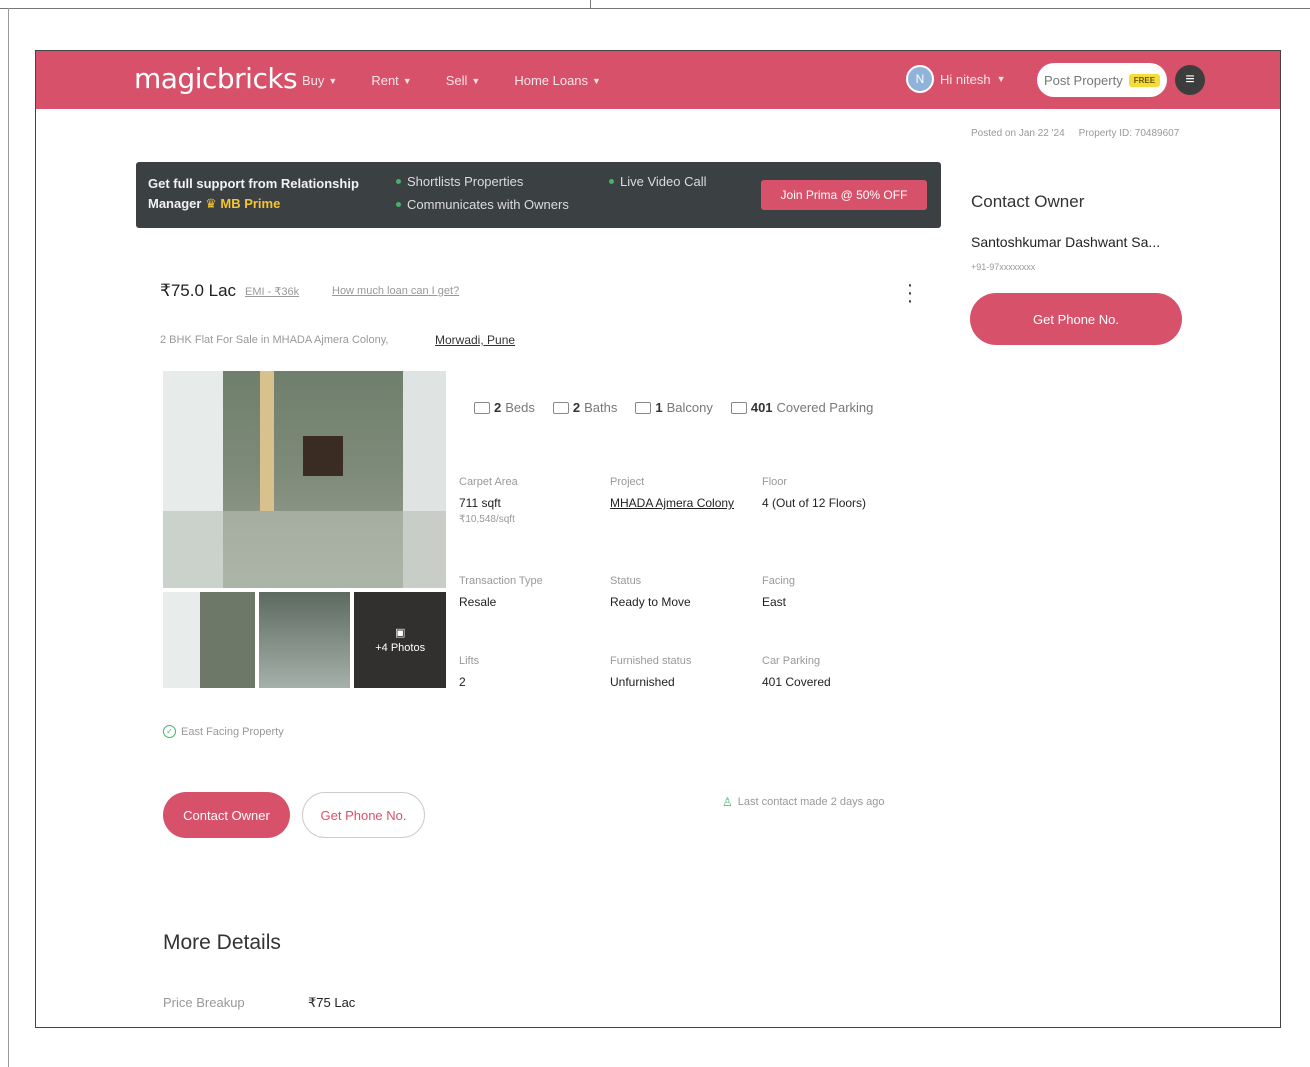 Image resolution: width=1310 pixels, height=1067 pixels. I want to click on prime-title-line1: Get full support from Relationship, so click(253, 183).